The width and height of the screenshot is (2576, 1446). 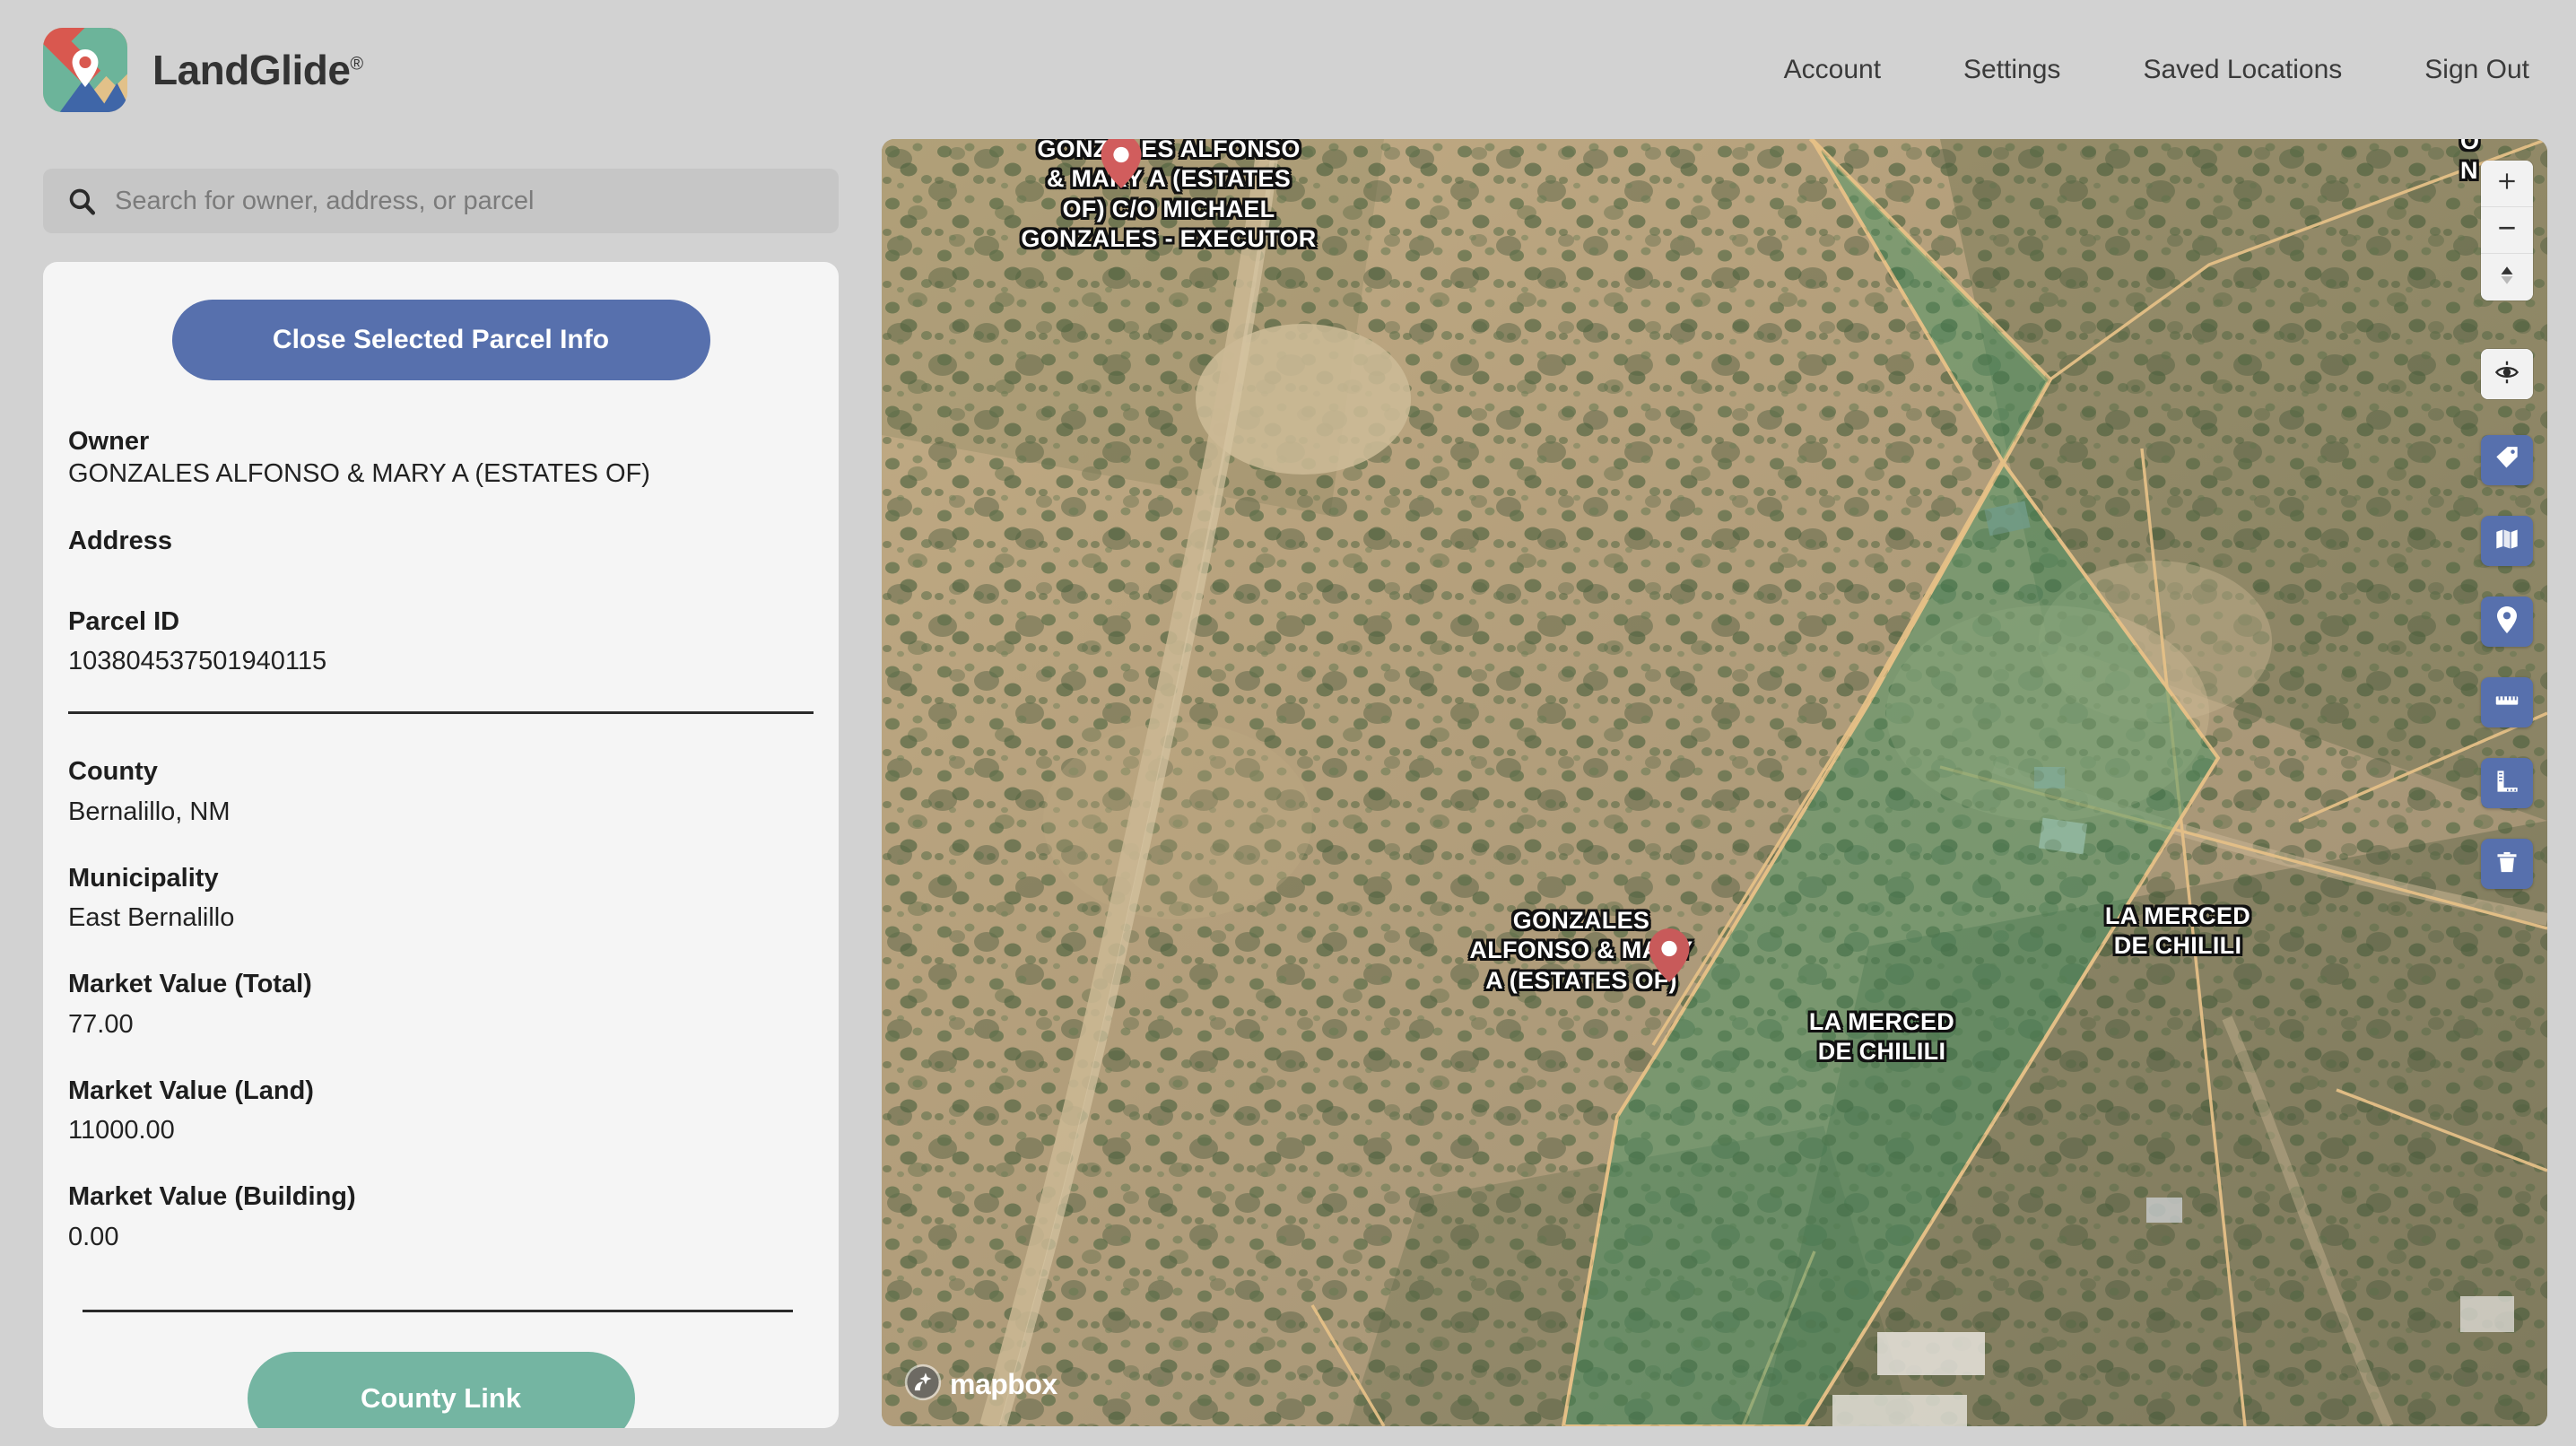 What do you see at coordinates (113, 772) in the screenshot?
I see `field-label-county: County` at bounding box center [113, 772].